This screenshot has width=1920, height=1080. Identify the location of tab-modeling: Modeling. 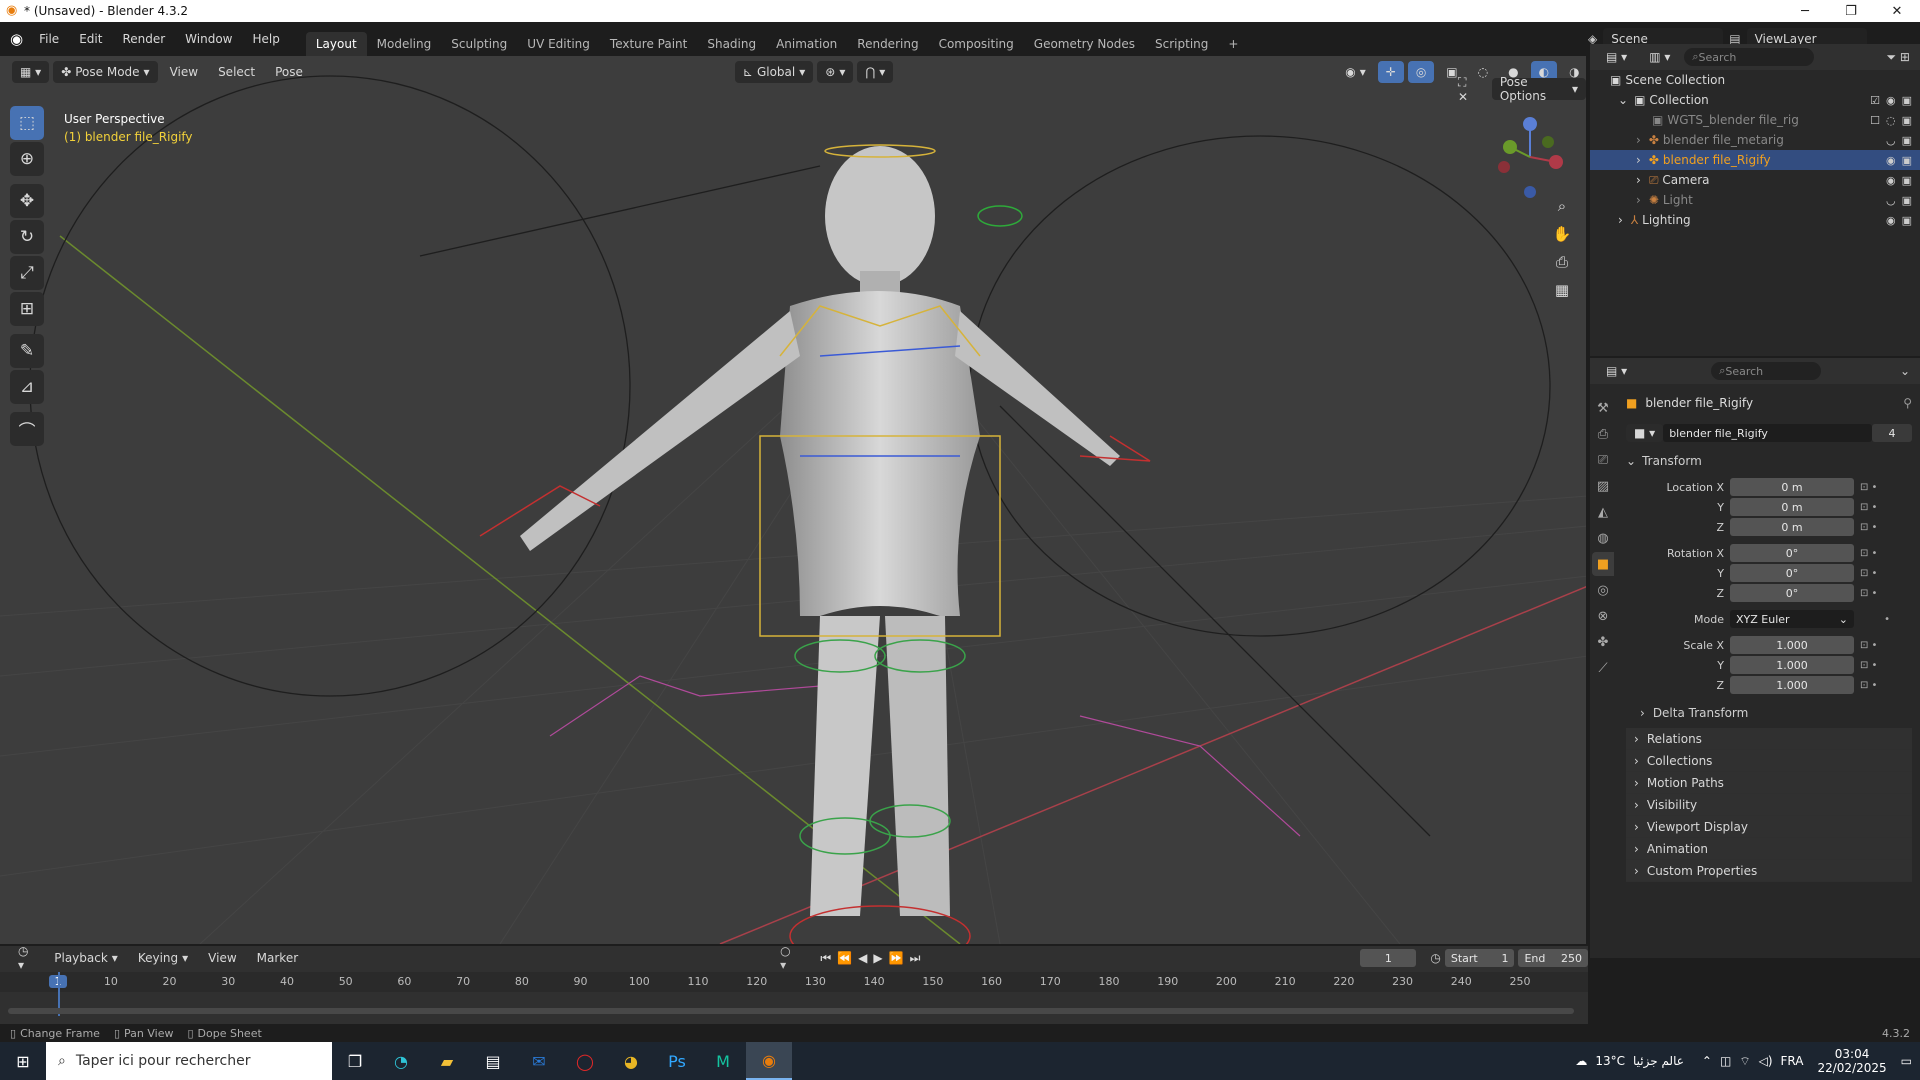
(404, 44).